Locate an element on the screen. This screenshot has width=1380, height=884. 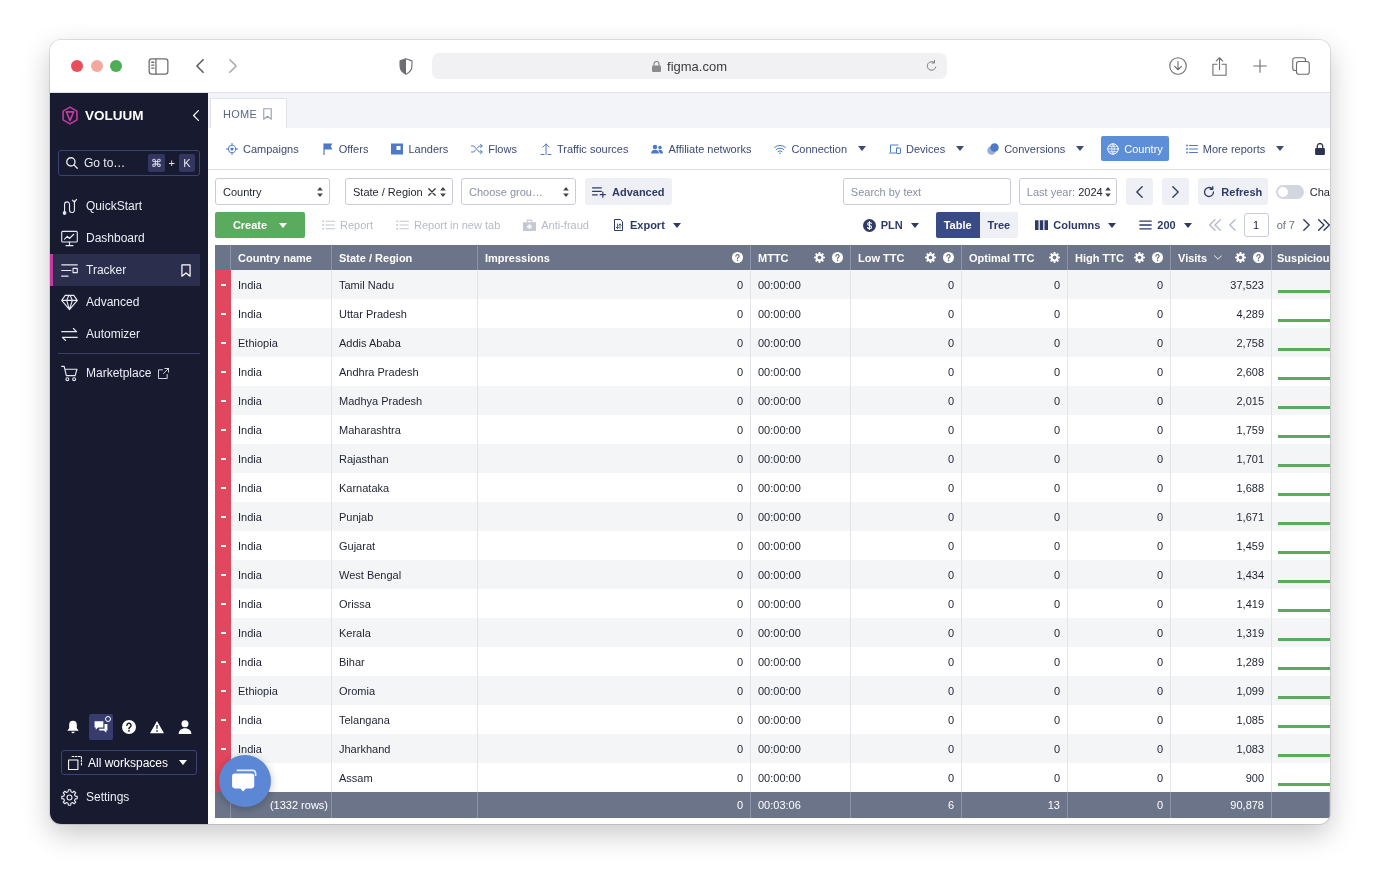
advanced-button: Advanced is located at coordinates (628, 191).